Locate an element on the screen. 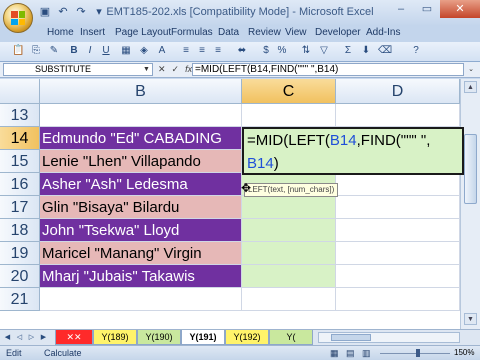  prev-sheet-icon: ◁ is located at coordinates (19, 337).